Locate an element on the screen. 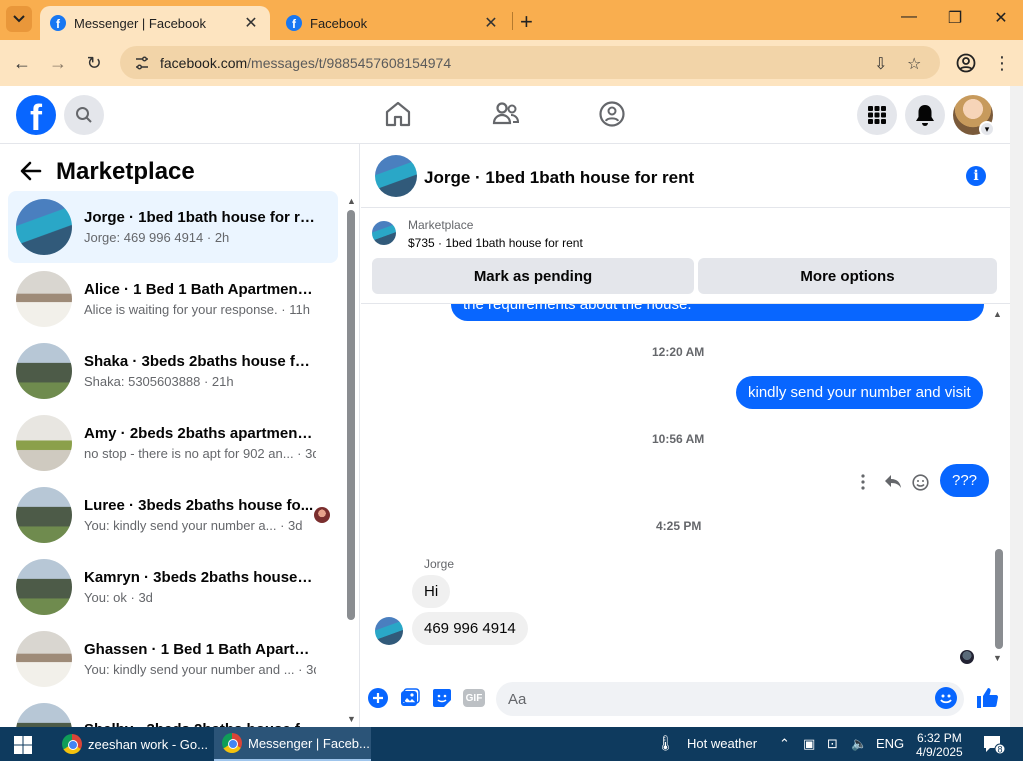 The image size is (1023, 761). profile-icon is located at coordinates (966, 63).